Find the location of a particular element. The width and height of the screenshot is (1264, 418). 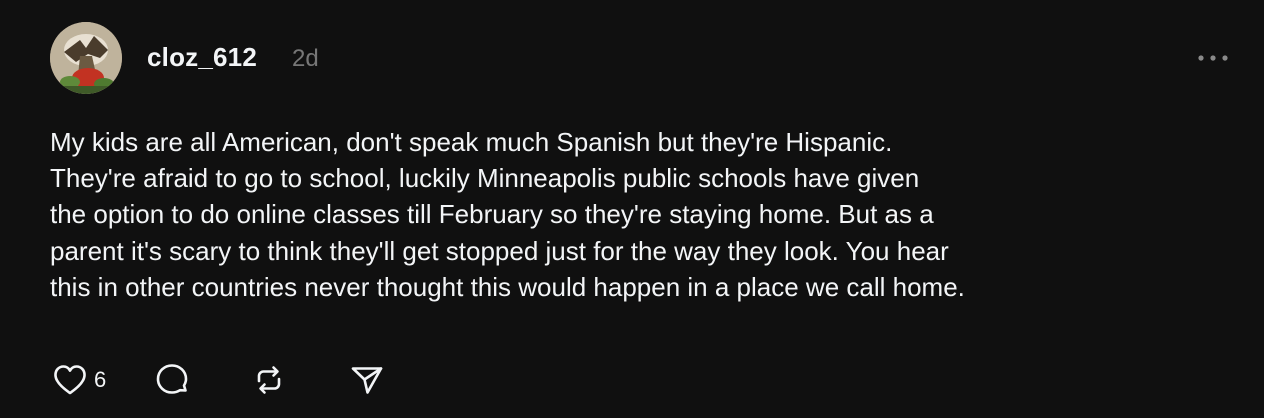

author-username: cloz_612 is located at coordinates (202, 57).